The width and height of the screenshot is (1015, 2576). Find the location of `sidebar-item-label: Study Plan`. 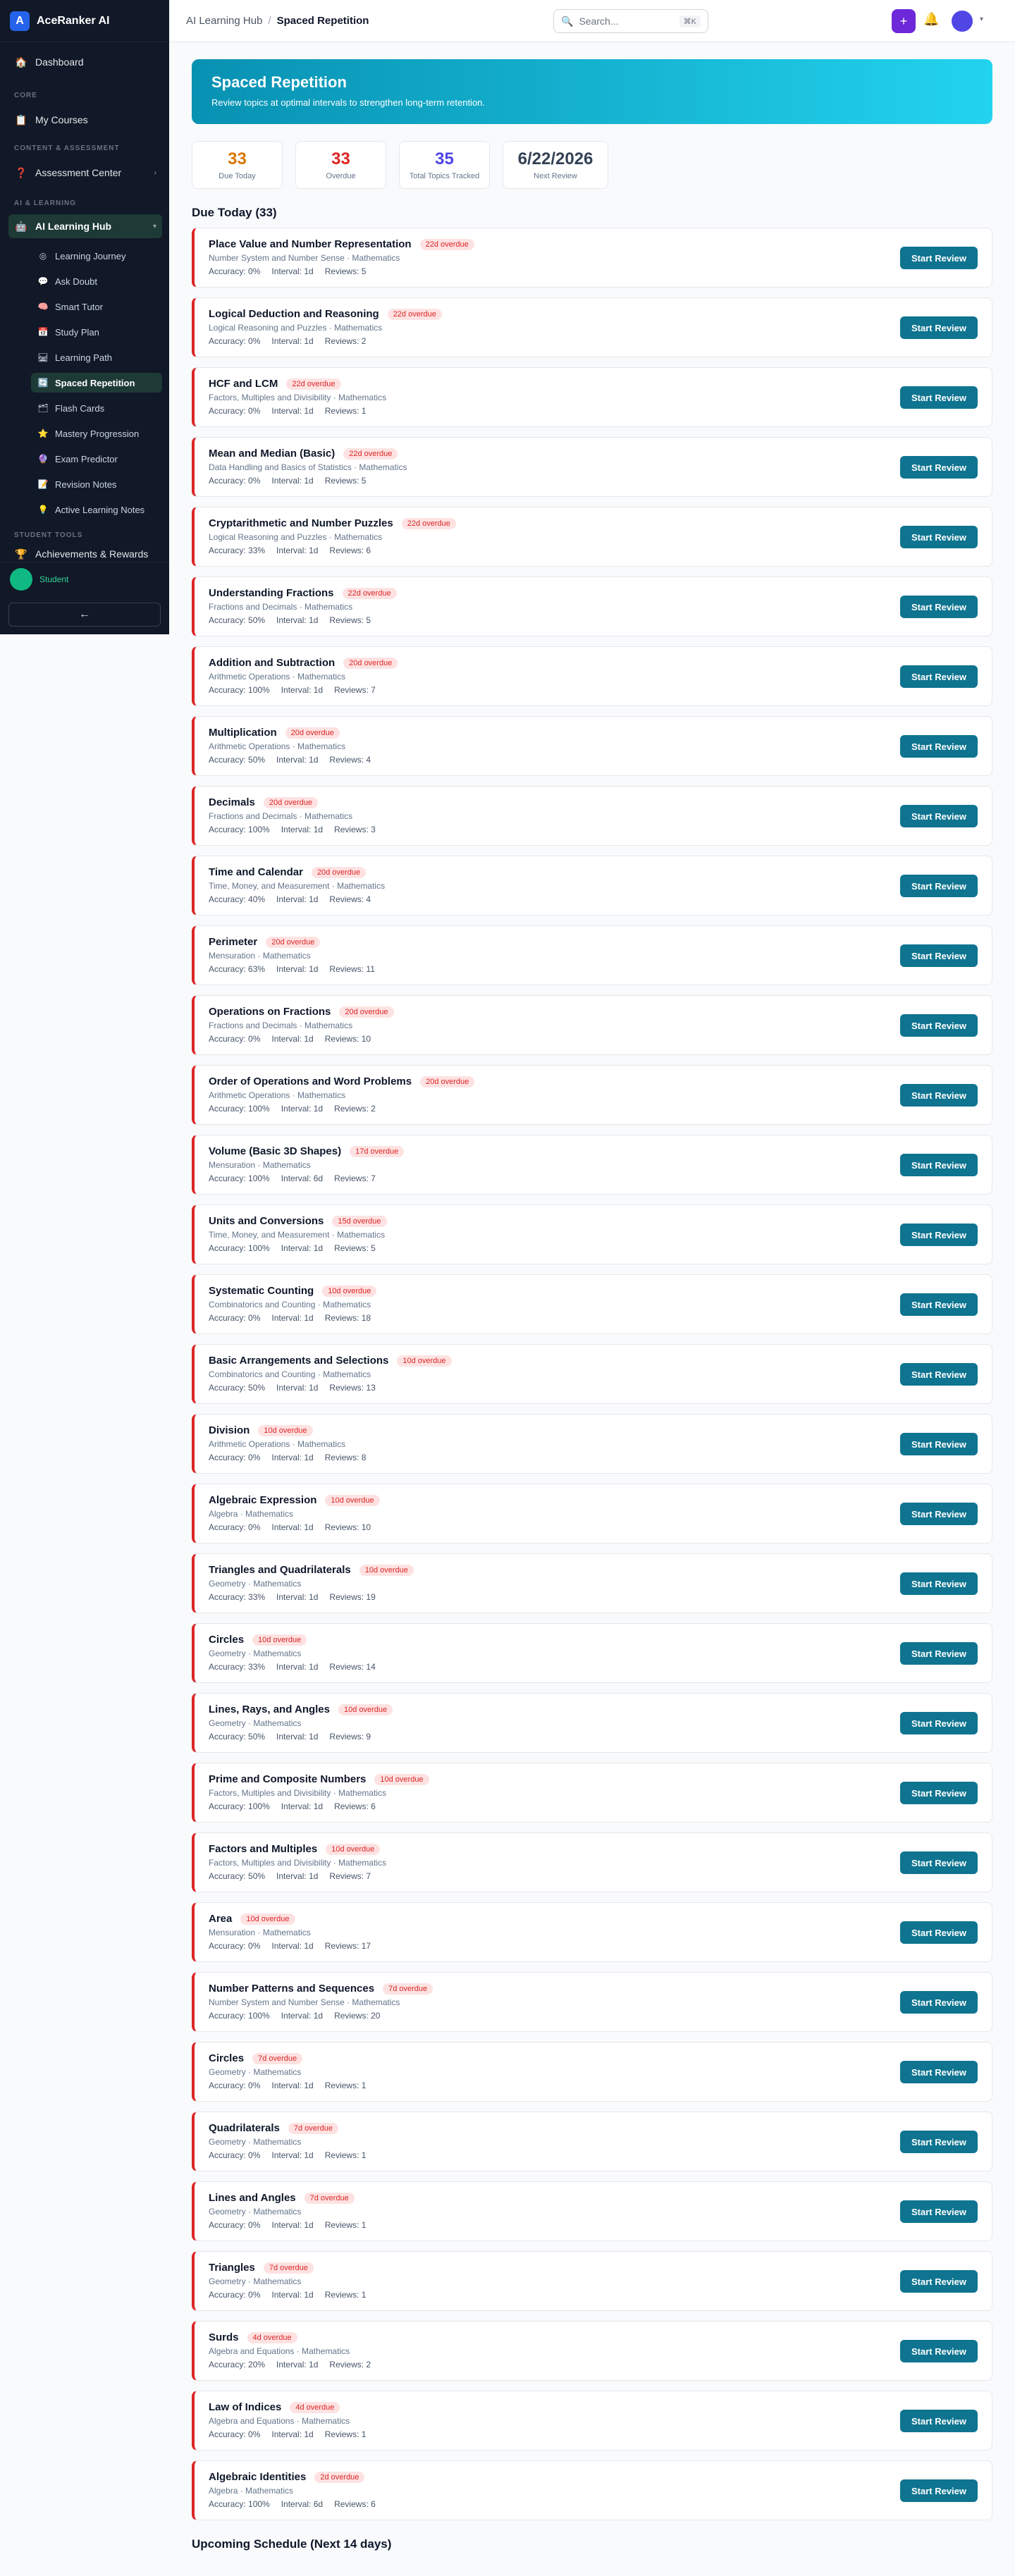

sidebar-item-label: Study Plan is located at coordinates (77, 332).